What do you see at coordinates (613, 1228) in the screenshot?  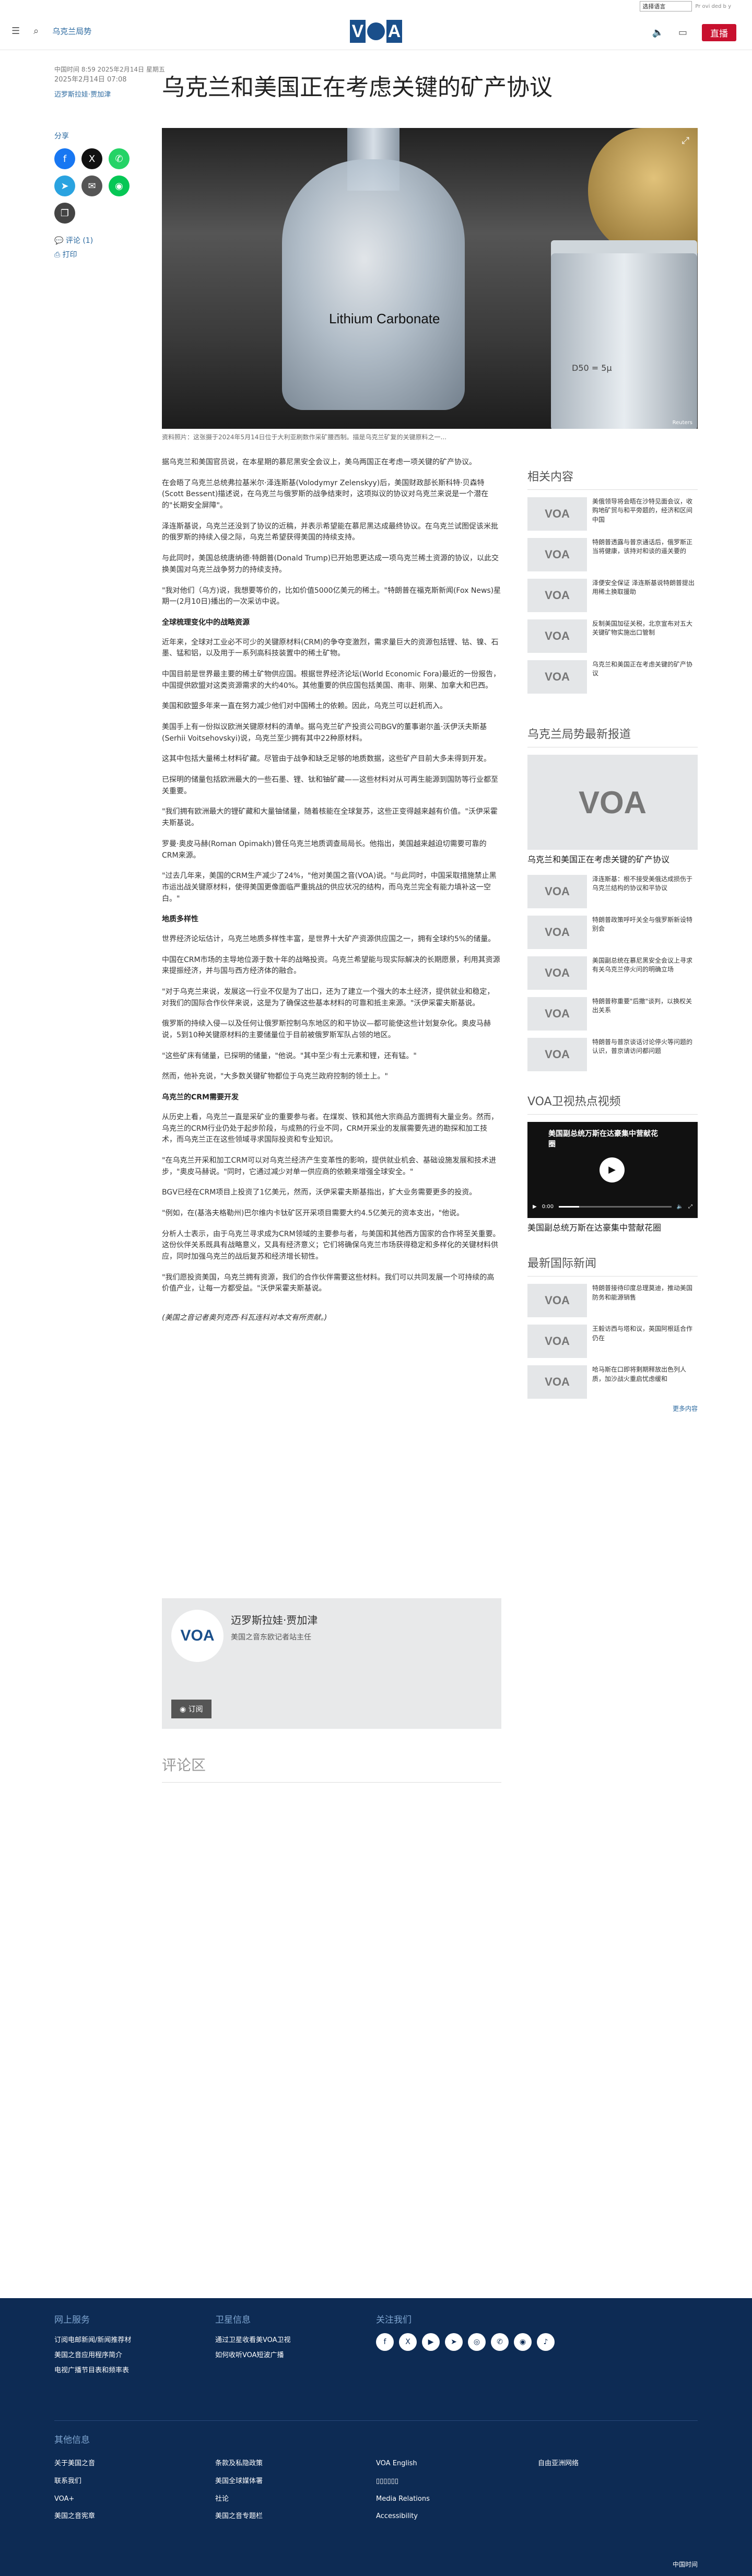 I see `video-caption: 美国副总统万斯在达豪集中营献花圈` at bounding box center [613, 1228].